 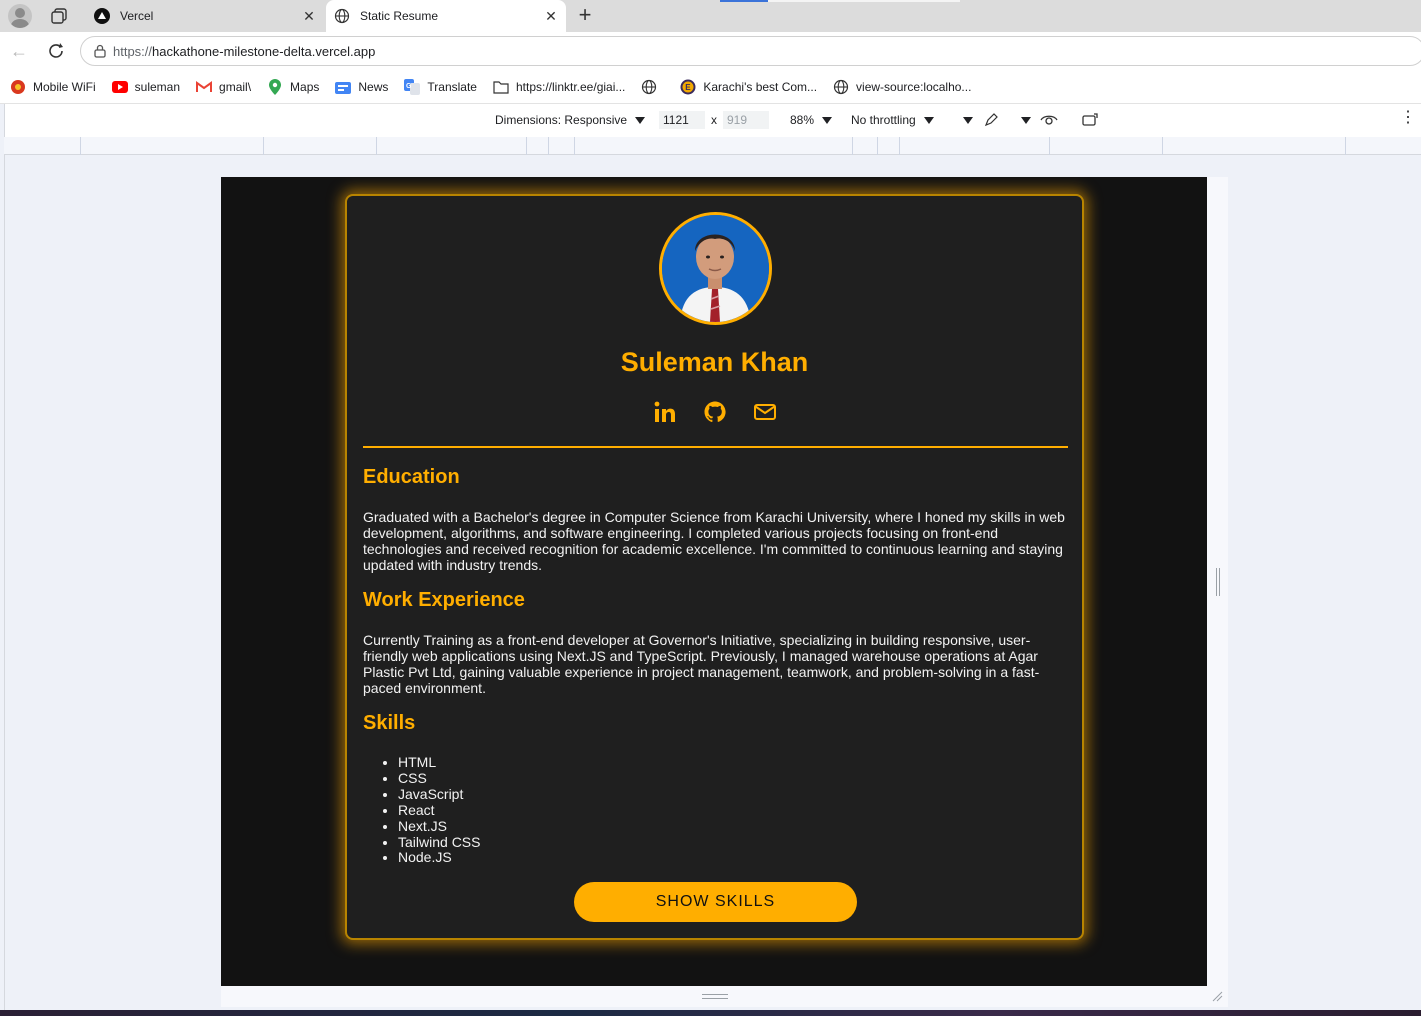 I want to click on rotate-icon, so click(x=1091, y=120).